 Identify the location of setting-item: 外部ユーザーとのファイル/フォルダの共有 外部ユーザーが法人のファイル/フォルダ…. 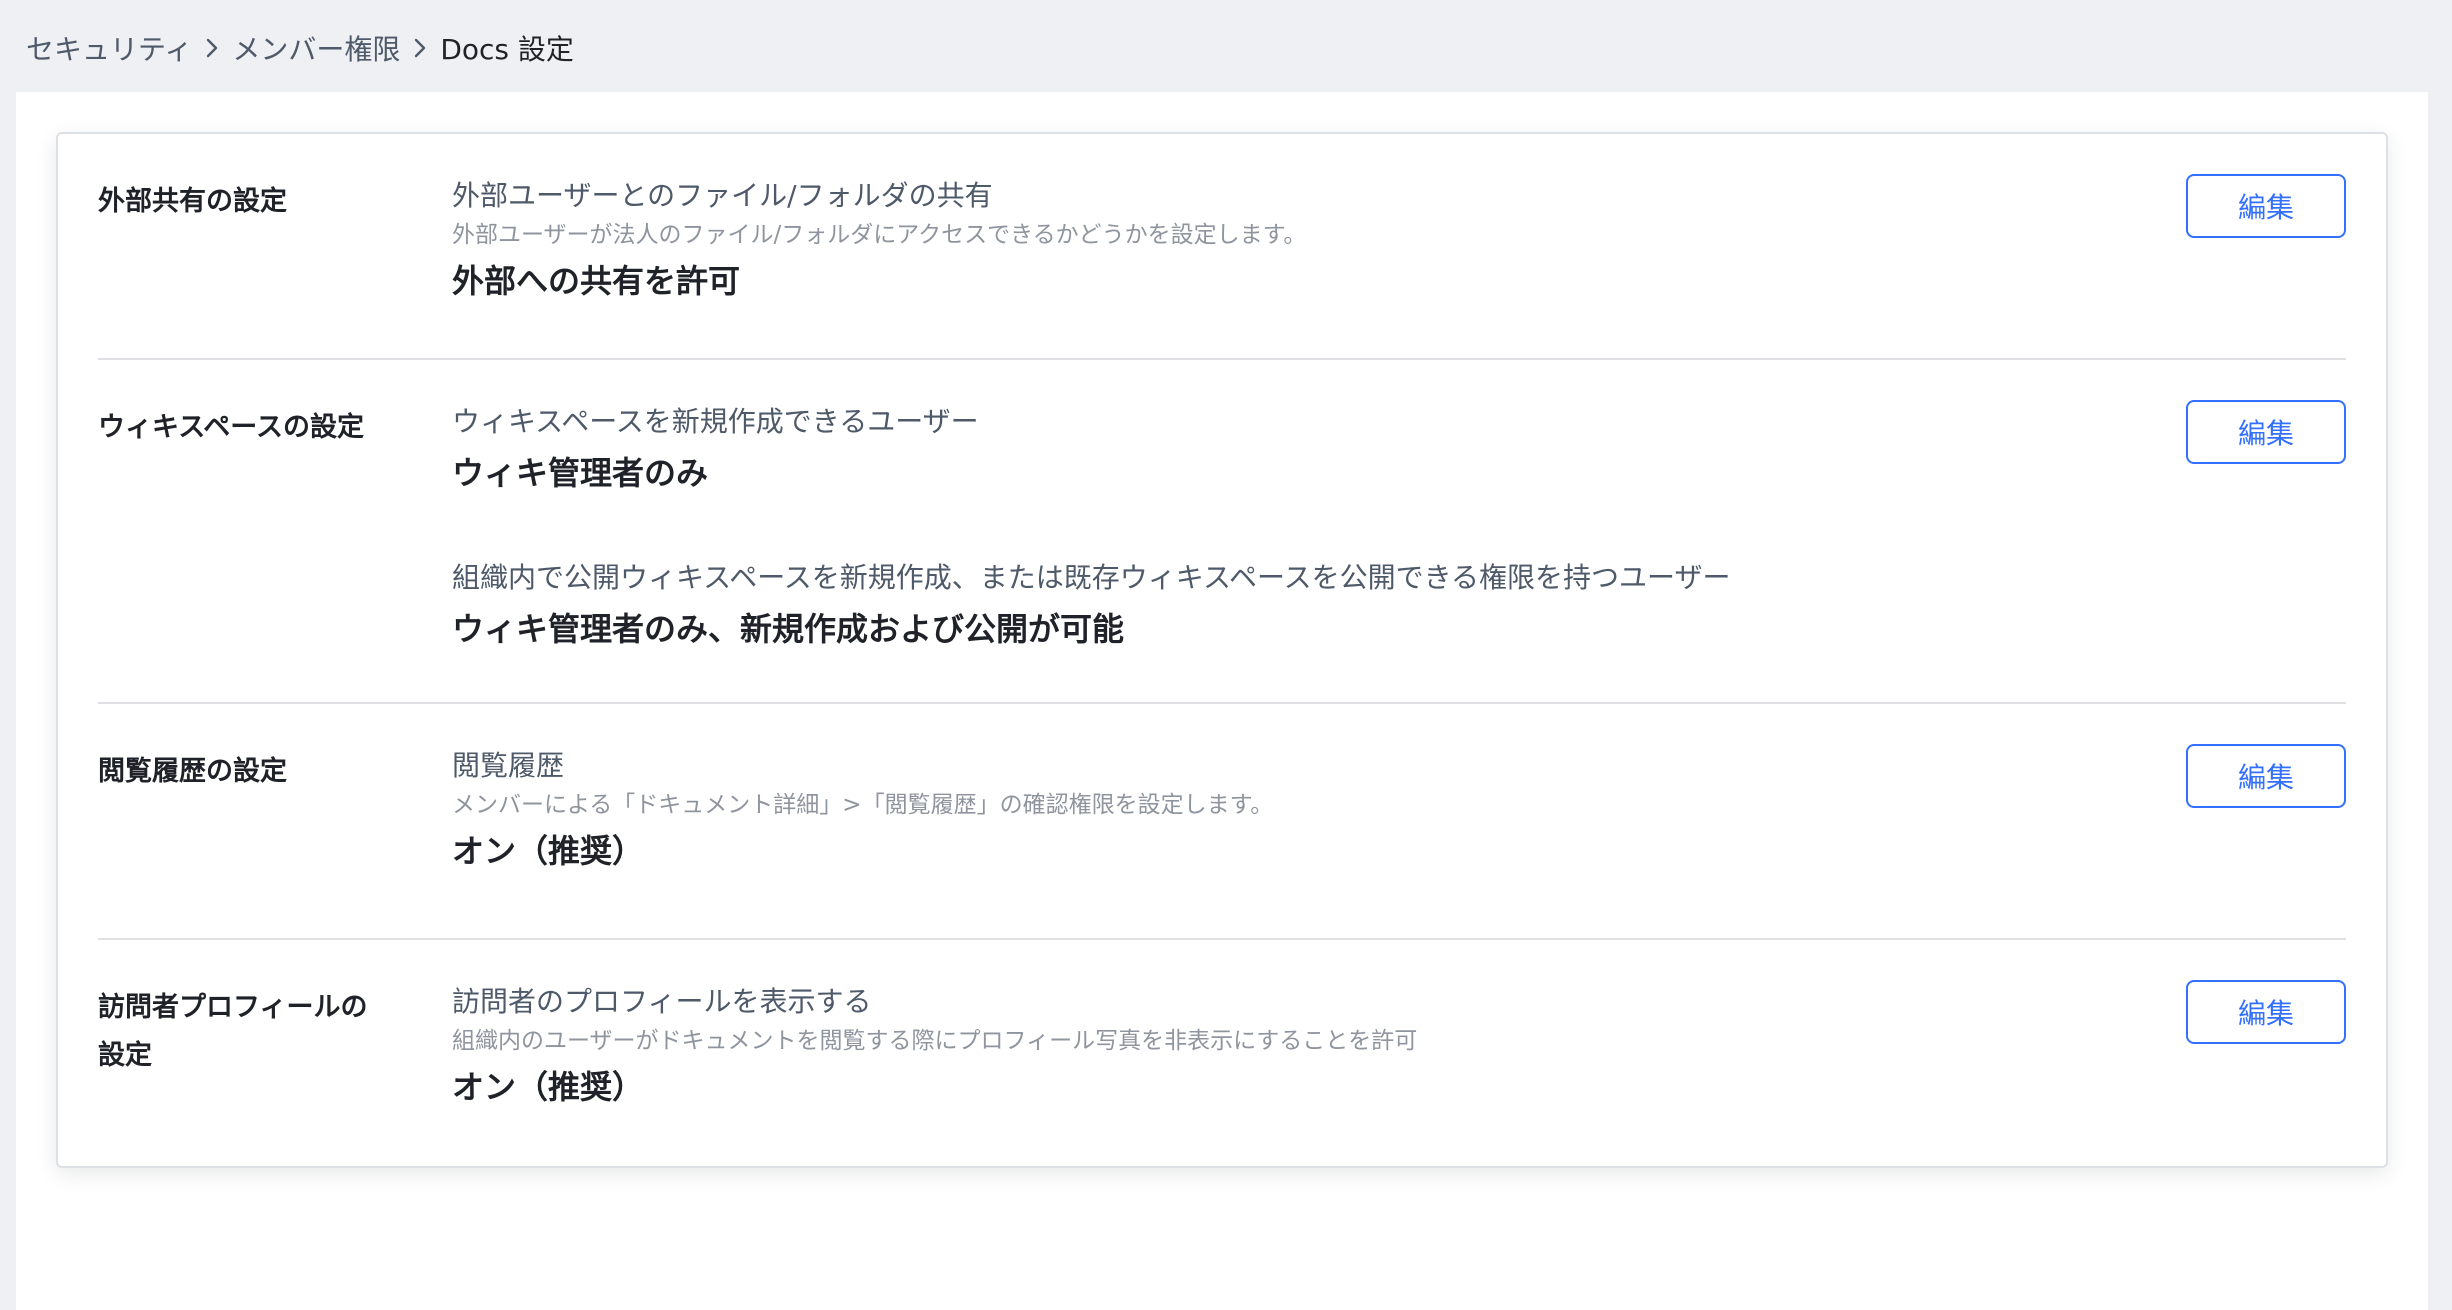
(1302, 240).